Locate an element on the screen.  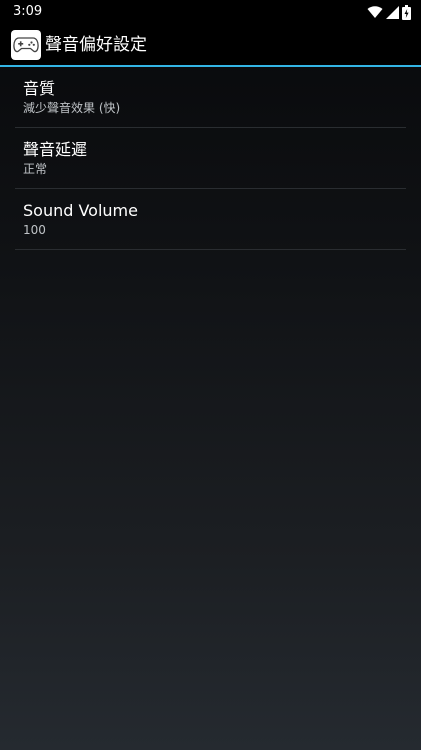
battery-charging-icon is located at coordinates (406, 12).